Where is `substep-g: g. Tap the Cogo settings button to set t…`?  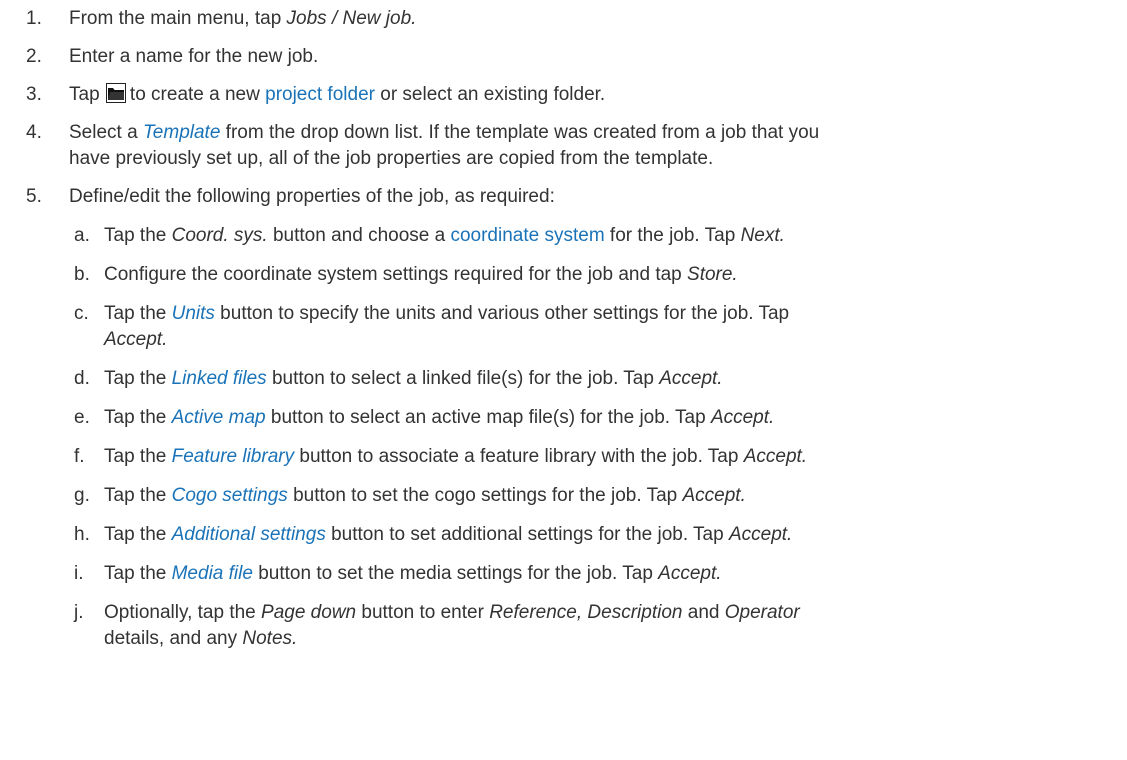
substep-g: g. Tap the Cogo settings button to set t… is located at coordinates (576, 496).